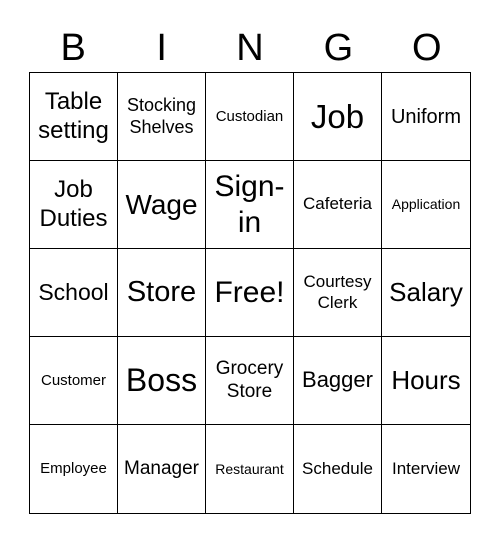  Describe the element at coordinates (74, 381) in the screenshot. I see `bingo-cell: Customer` at that location.